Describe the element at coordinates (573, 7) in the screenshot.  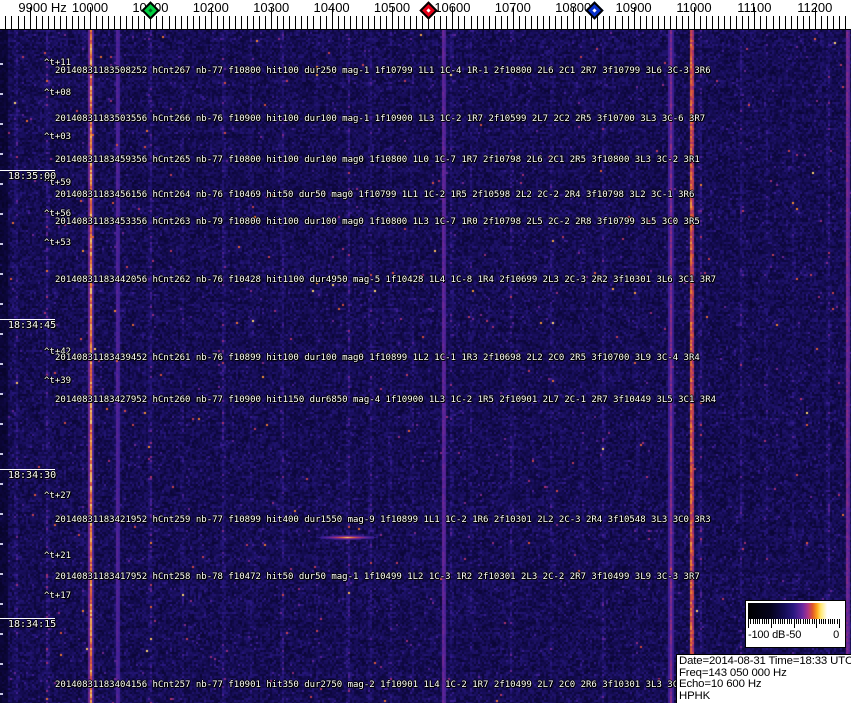
I see `freq-label: 10800` at that location.